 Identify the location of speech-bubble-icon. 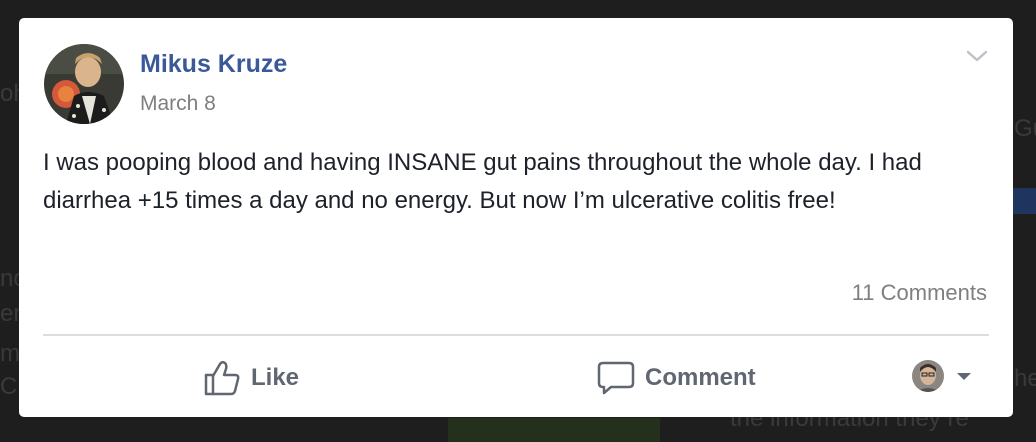
(616, 378).